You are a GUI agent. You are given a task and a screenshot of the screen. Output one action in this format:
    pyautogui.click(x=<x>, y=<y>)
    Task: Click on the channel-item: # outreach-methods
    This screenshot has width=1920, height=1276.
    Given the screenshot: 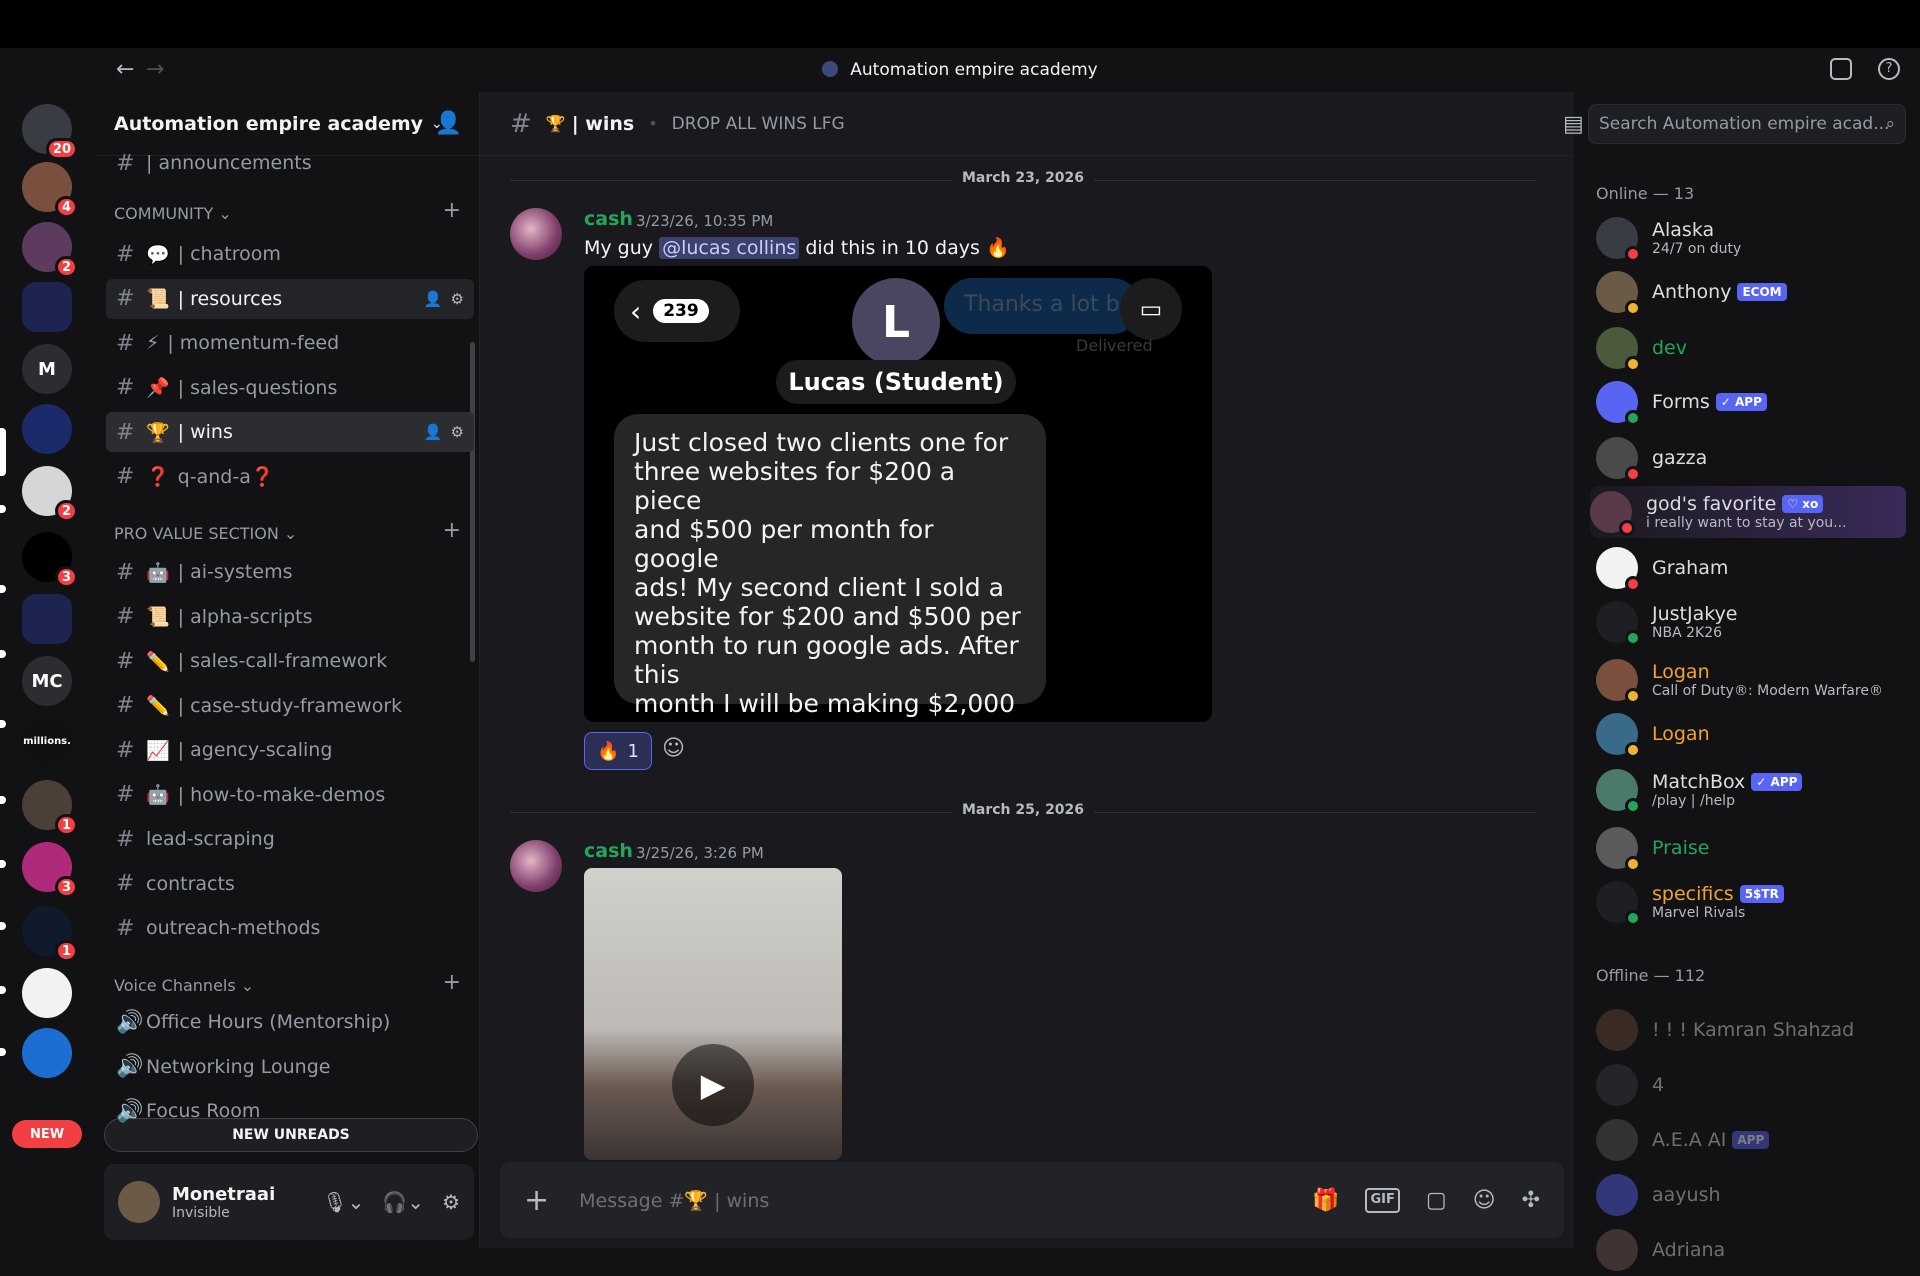 What is the action you would take?
    pyautogui.click(x=290, y=928)
    